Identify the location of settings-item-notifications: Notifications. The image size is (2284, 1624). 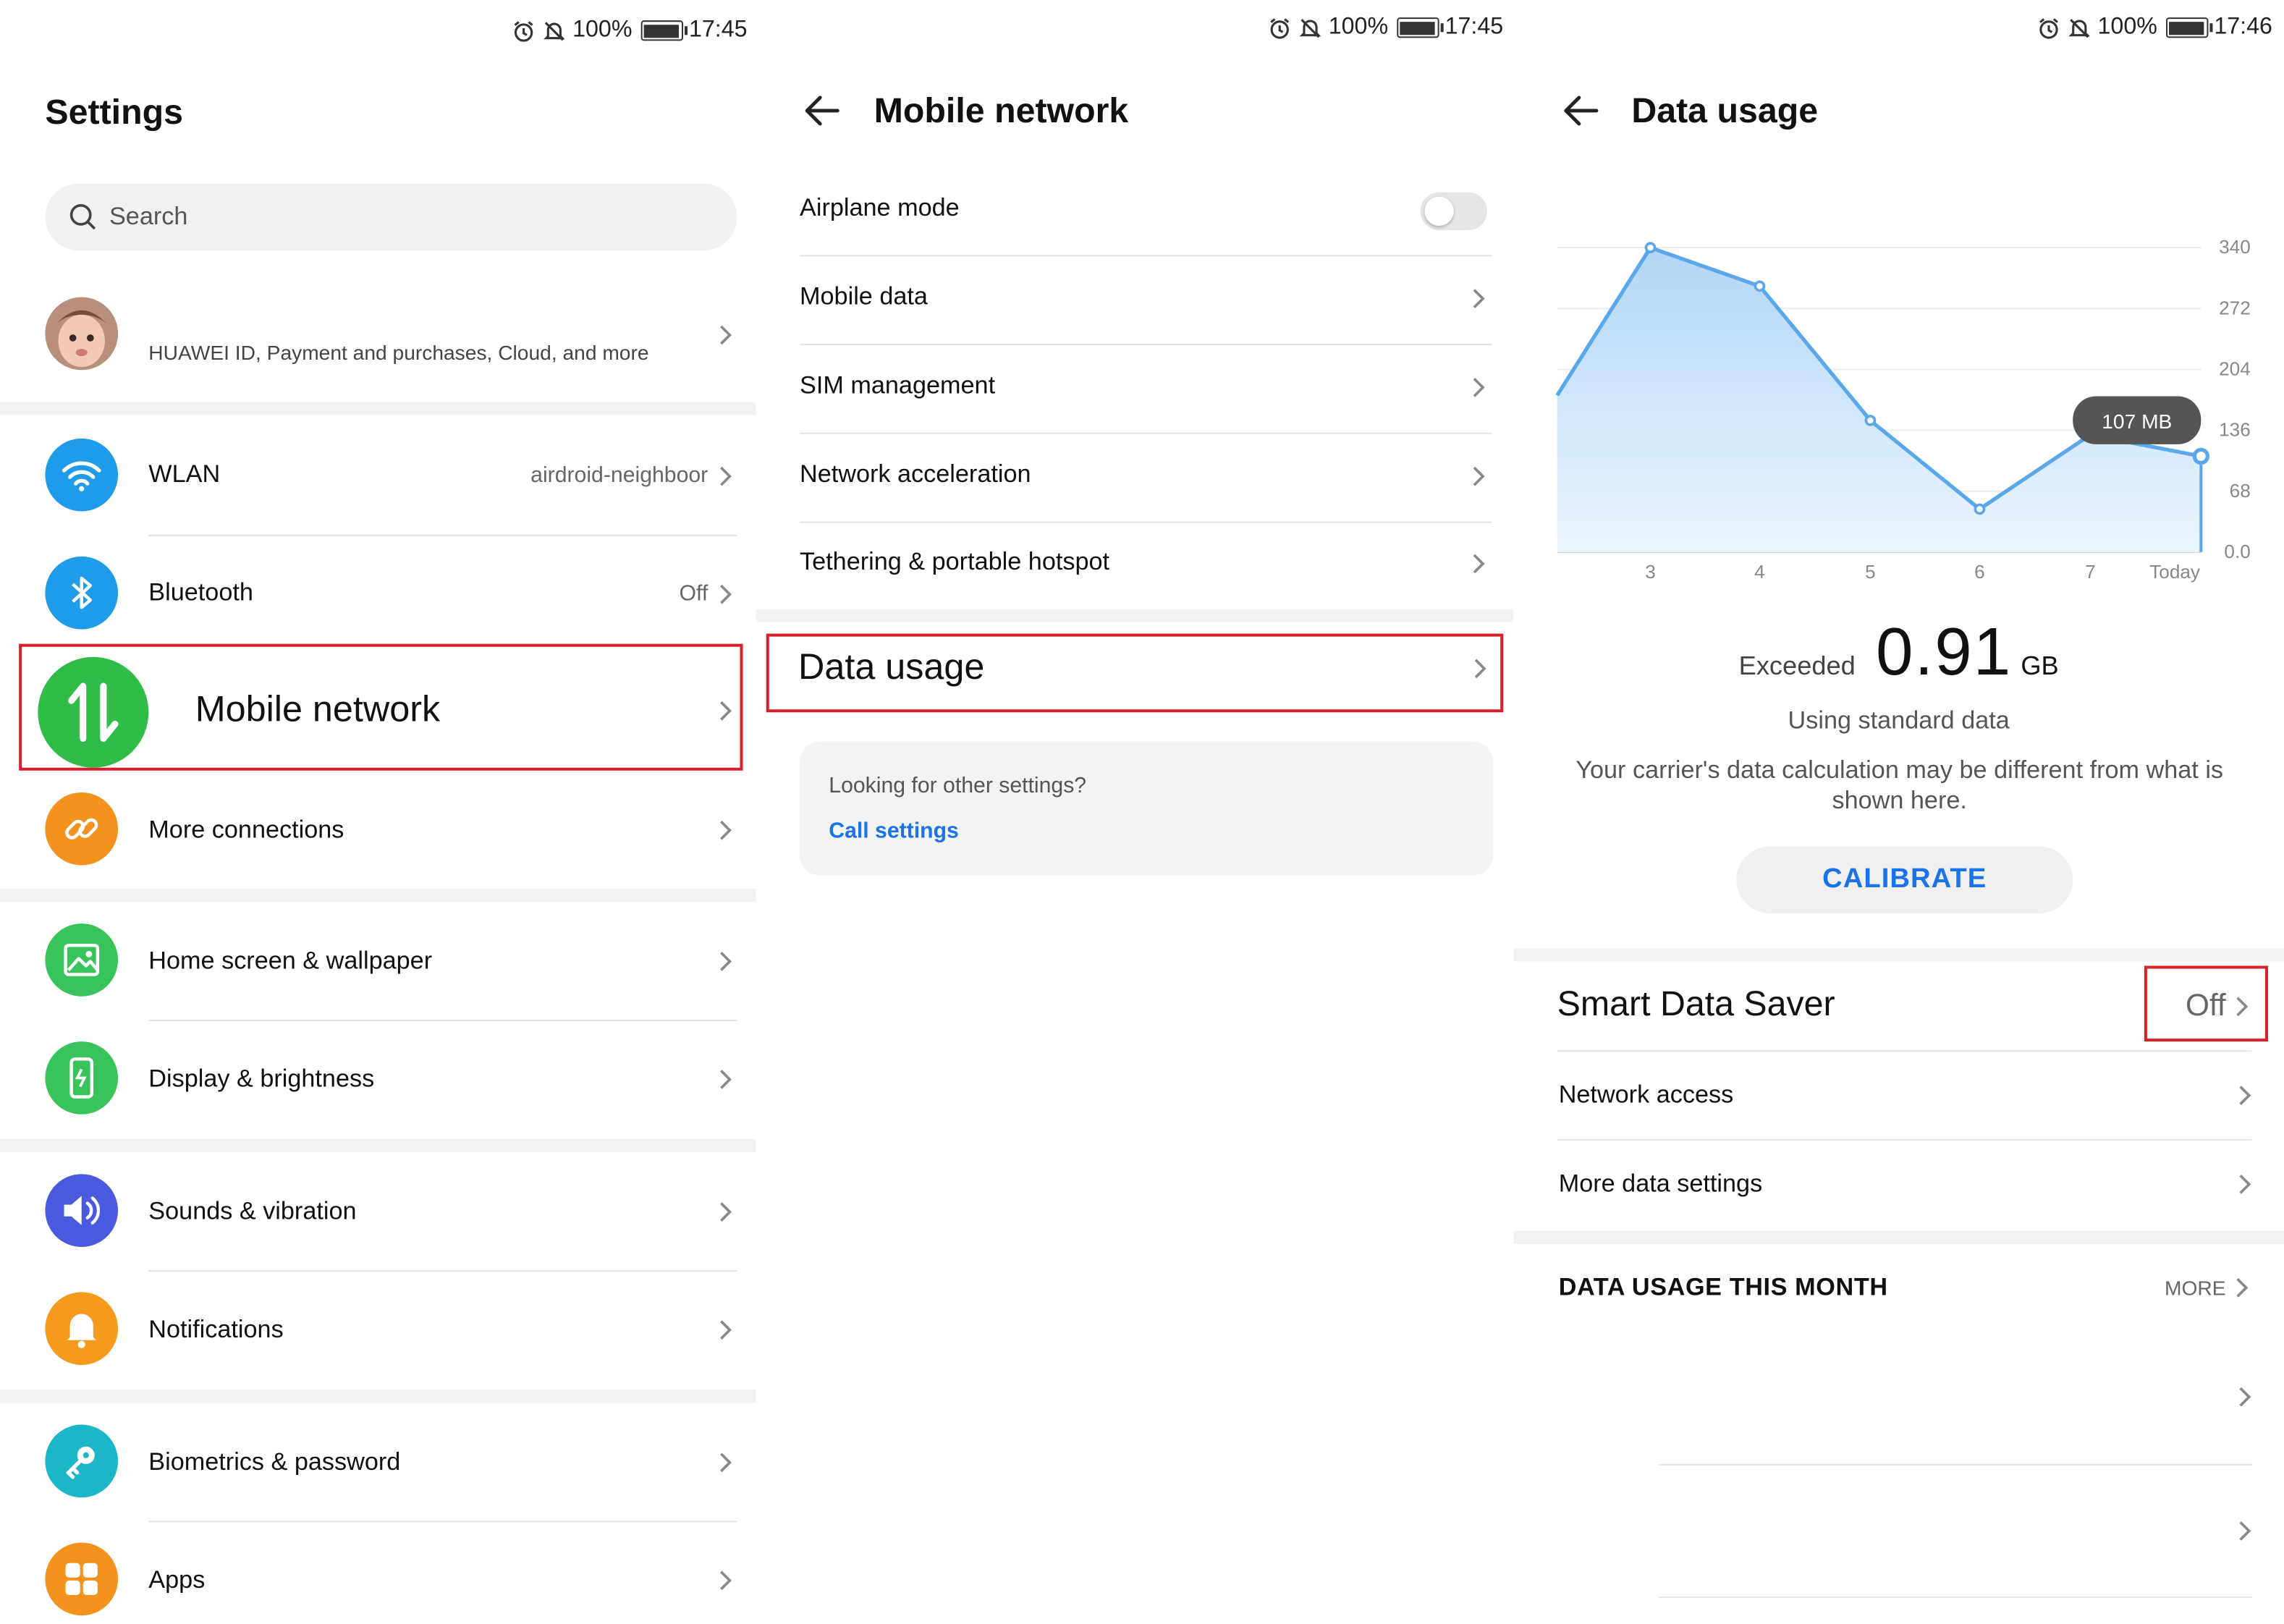
(378, 1330).